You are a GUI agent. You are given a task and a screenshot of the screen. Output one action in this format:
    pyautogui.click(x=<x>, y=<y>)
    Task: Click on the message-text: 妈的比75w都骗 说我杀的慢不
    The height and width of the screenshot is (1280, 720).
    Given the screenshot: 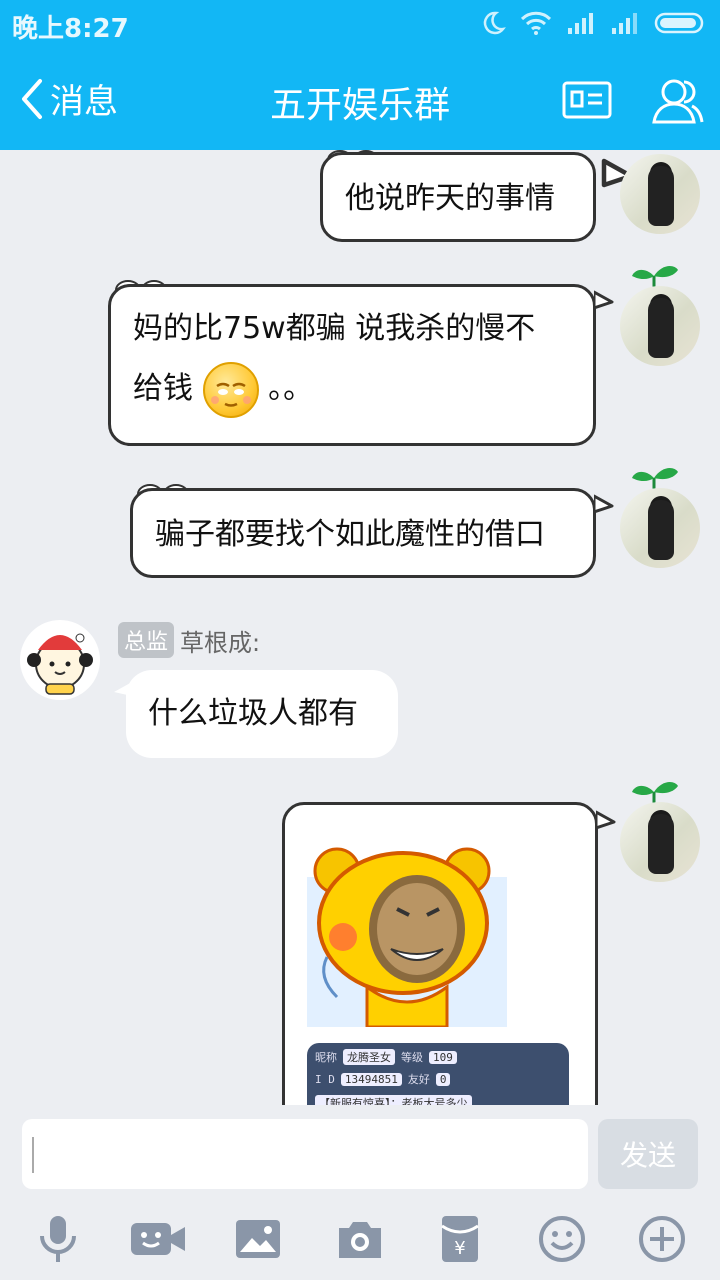 What is the action you would take?
    pyautogui.click(x=334, y=328)
    